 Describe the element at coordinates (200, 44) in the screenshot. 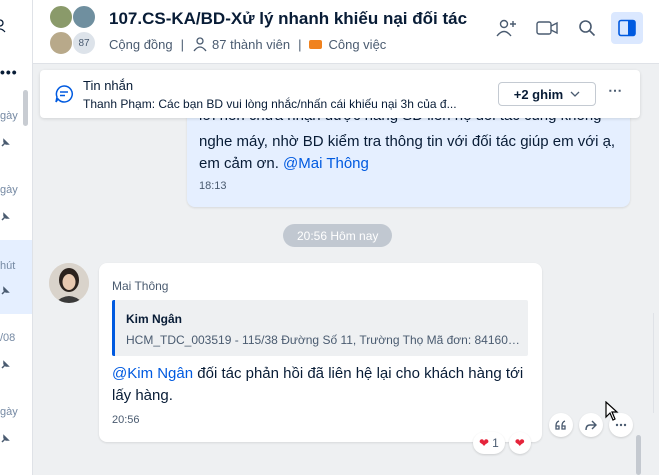

I see `members-icon` at that location.